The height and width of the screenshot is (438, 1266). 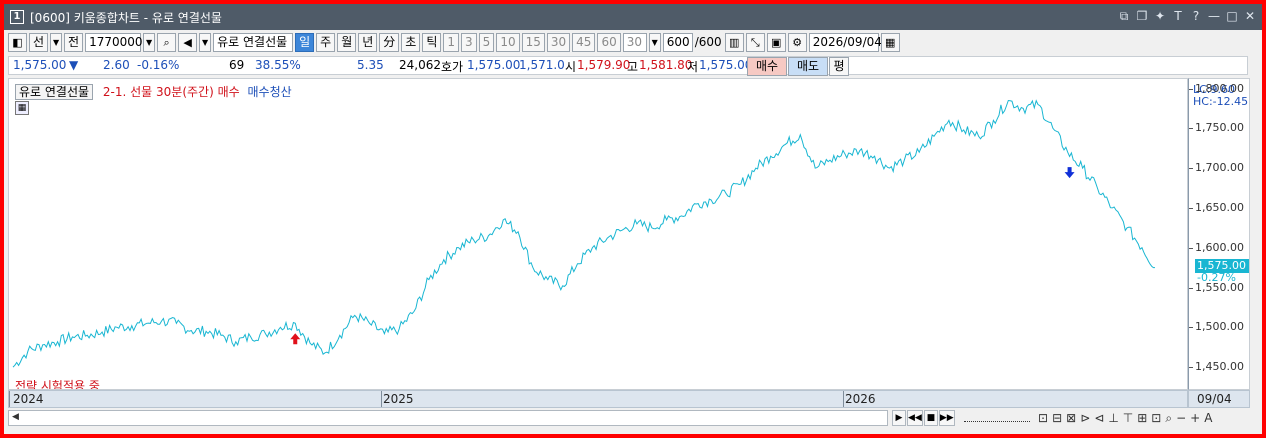 What do you see at coordinates (15, 417) in the screenshot?
I see `scroll-left-icon: ◀` at bounding box center [15, 417].